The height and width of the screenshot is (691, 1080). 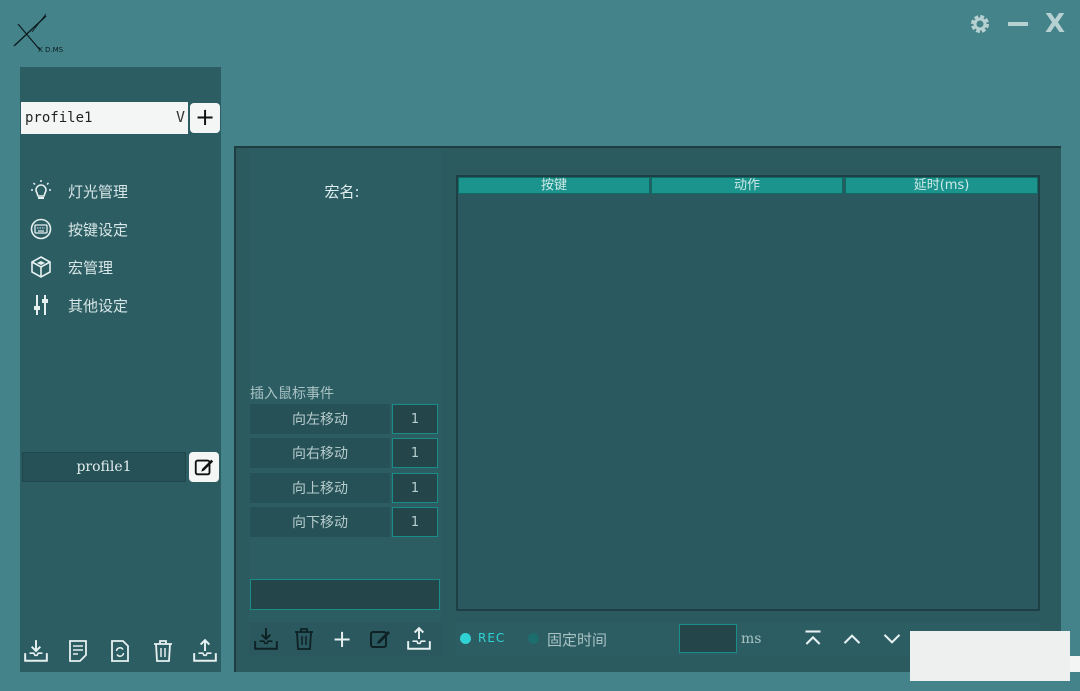 I want to click on minimize-button, so click(x=1018, y=24).